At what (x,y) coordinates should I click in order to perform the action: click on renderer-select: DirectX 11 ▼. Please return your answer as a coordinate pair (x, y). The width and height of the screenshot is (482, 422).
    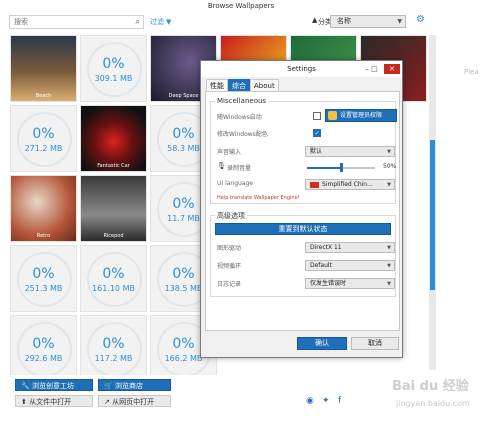
    Looking at the image, I should click on (350, 247).